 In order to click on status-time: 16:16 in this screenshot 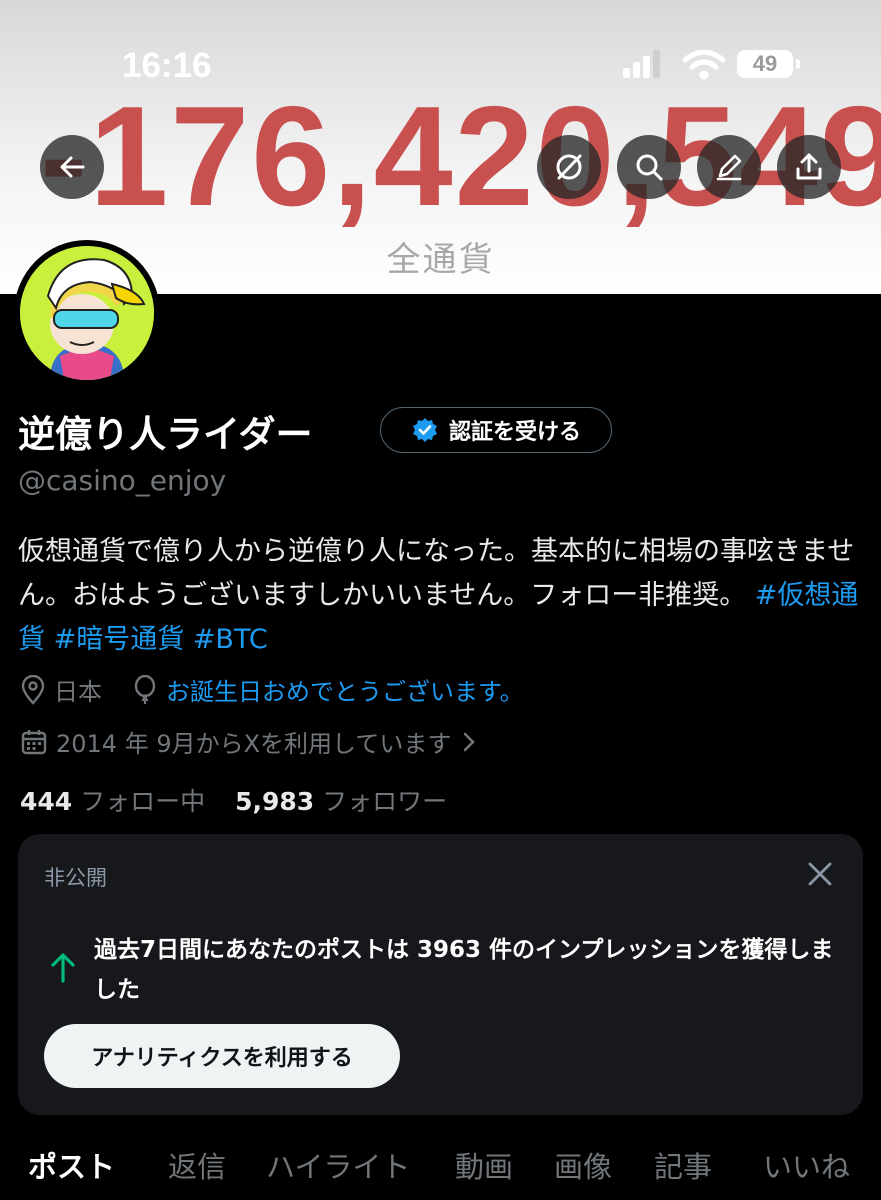, I will do `click(167, 65)`.